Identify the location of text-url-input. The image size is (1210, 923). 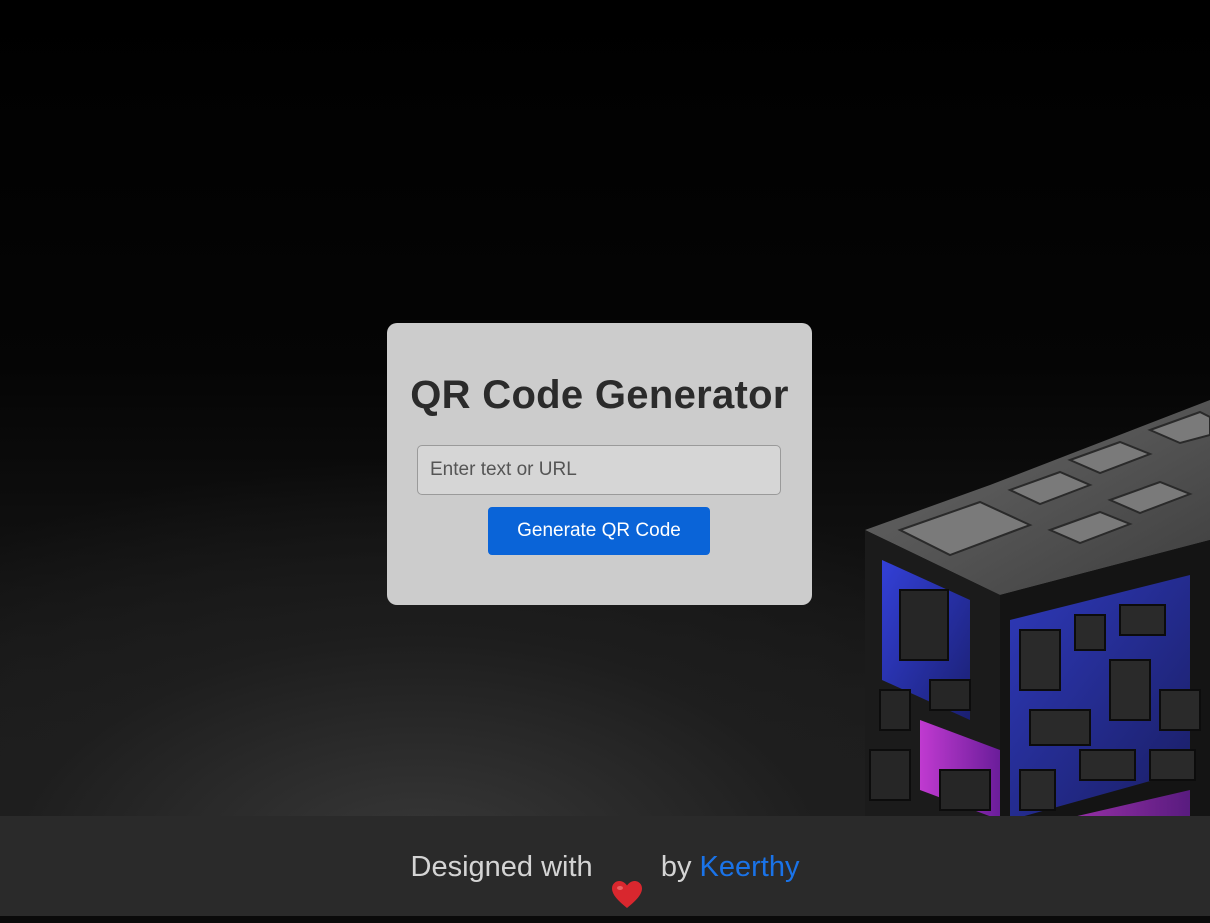
(599, 470).